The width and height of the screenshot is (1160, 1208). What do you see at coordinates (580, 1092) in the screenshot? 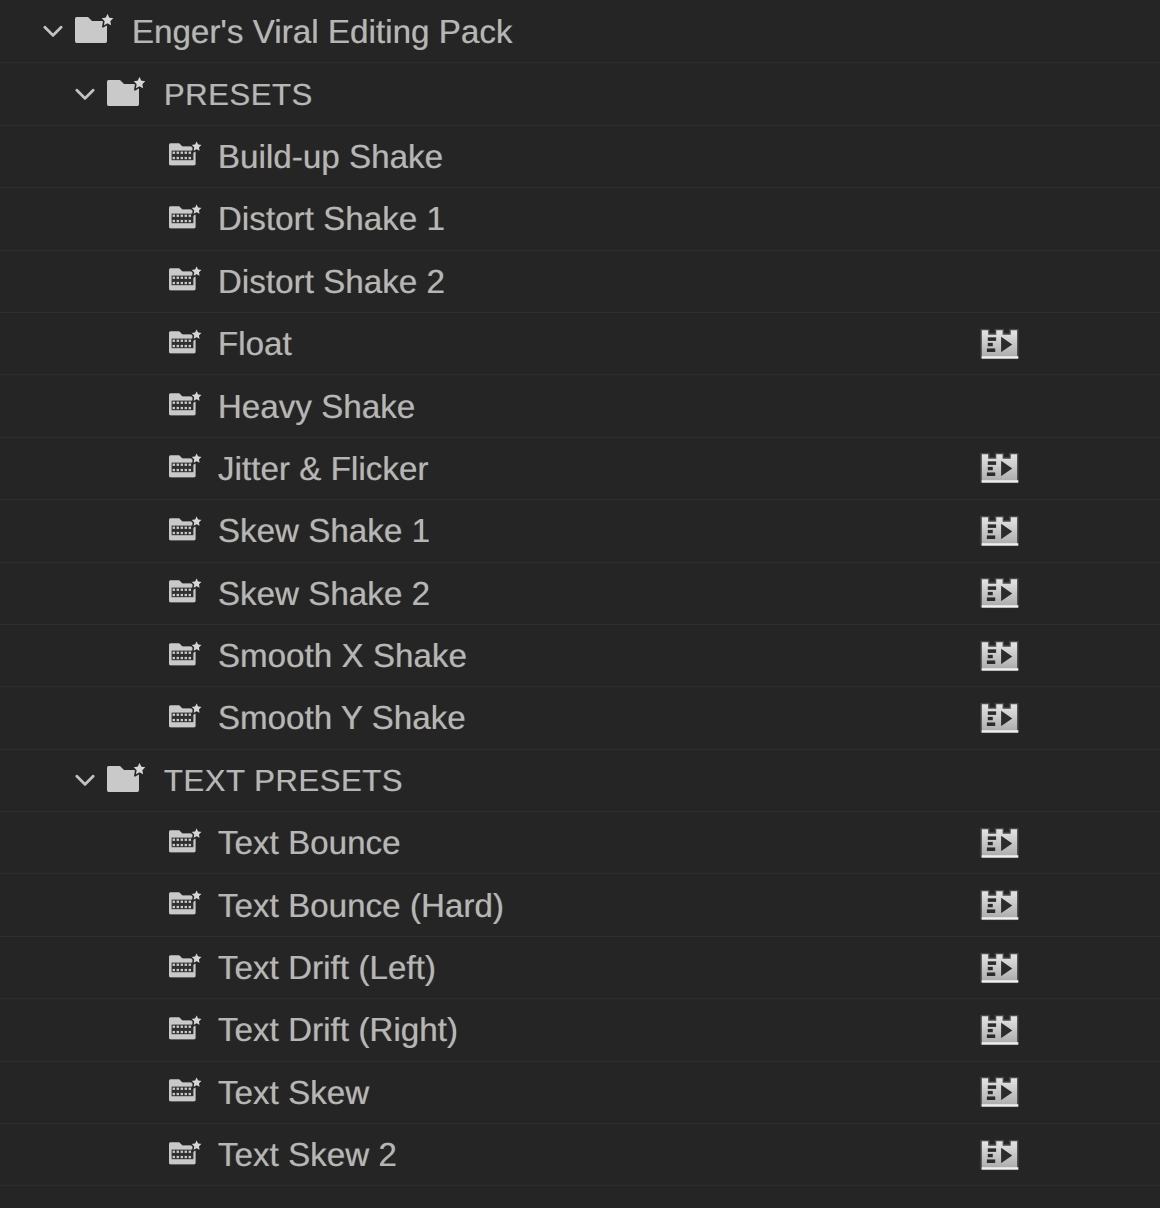
I see `tree-item-row: Text Skew` at bounding box center [580, 1092].